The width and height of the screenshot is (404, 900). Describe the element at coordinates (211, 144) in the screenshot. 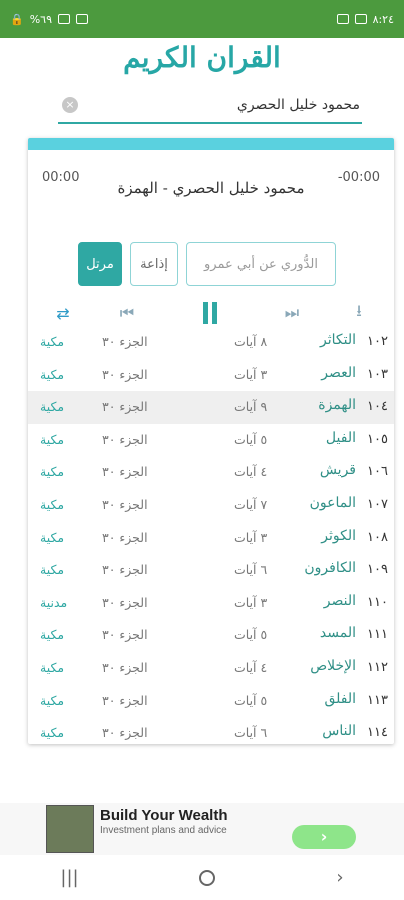

I see `progress-strip` at that location.